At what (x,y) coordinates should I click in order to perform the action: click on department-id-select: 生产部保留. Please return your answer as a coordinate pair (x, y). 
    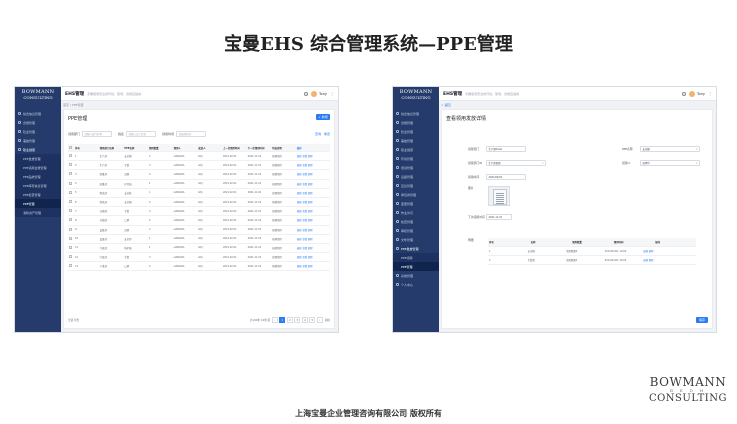
    Looking at the image, I should click on (516, 163).